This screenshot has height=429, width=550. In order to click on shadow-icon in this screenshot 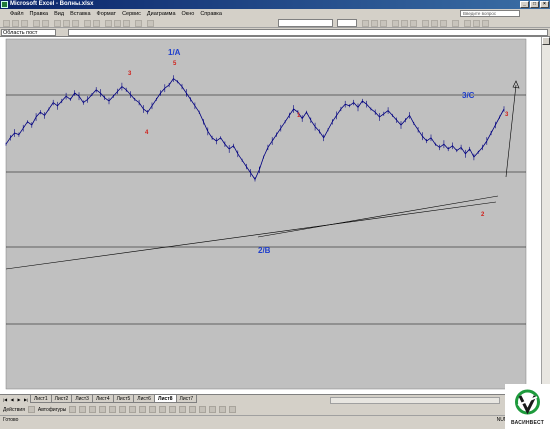, I will do `click(223, 409)`.